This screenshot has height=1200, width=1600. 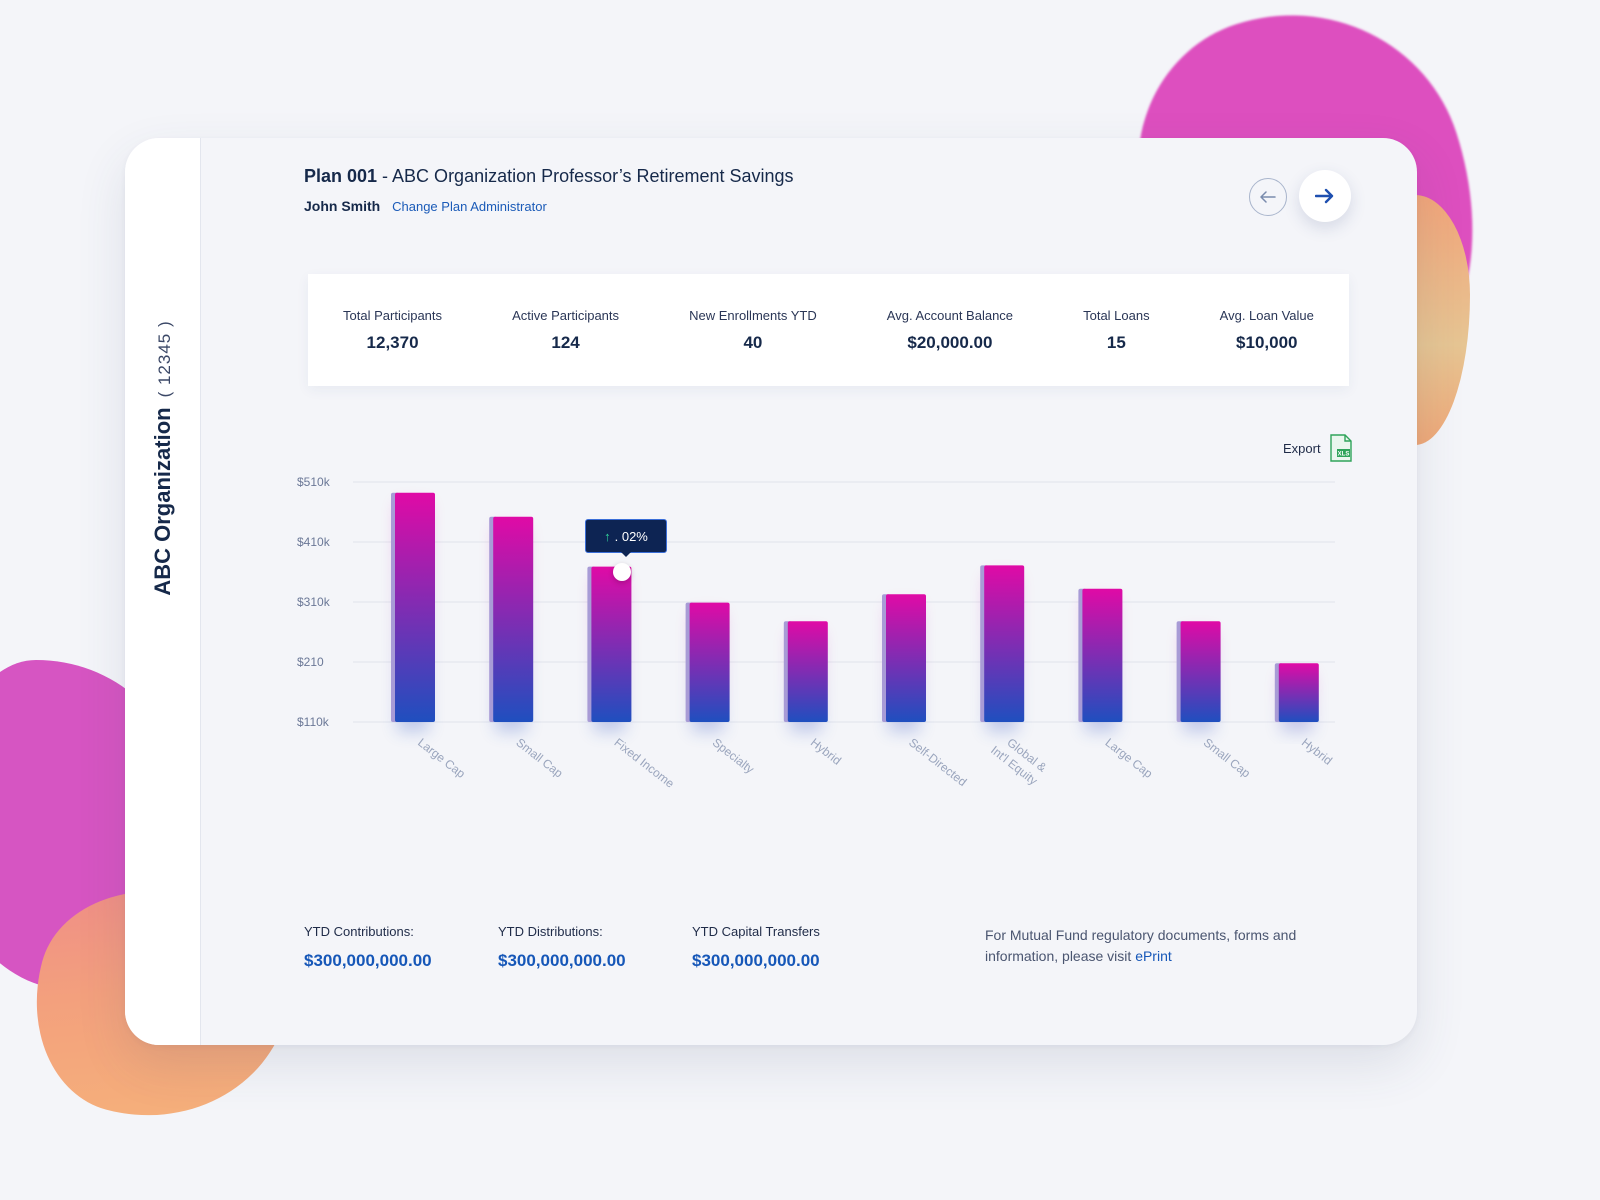 I want to click on stat-label: Total Loans, so click(x=1116, y=315).